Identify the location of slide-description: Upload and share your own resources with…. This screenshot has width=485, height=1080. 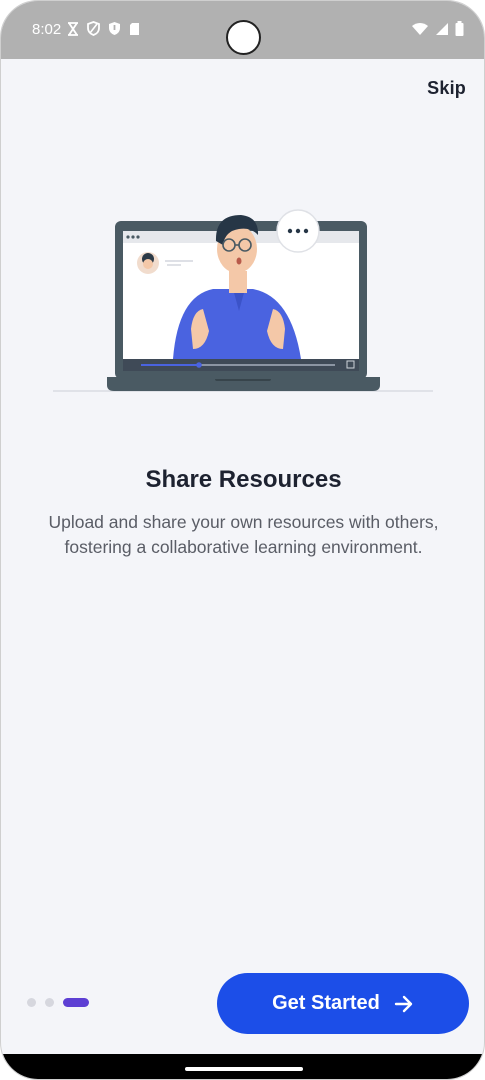
(243, 534).